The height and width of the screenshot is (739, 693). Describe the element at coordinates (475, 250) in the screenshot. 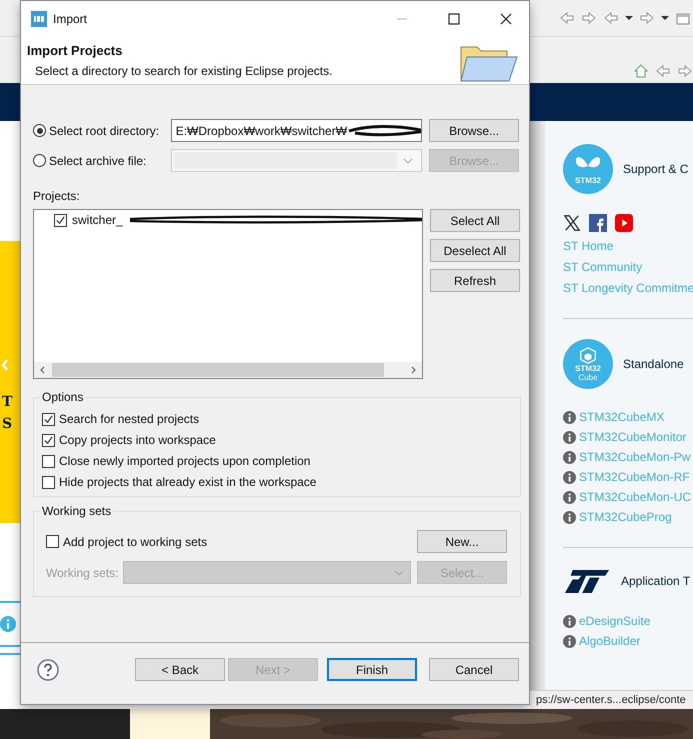

I see `list-action-button: Deselect All` at that location.